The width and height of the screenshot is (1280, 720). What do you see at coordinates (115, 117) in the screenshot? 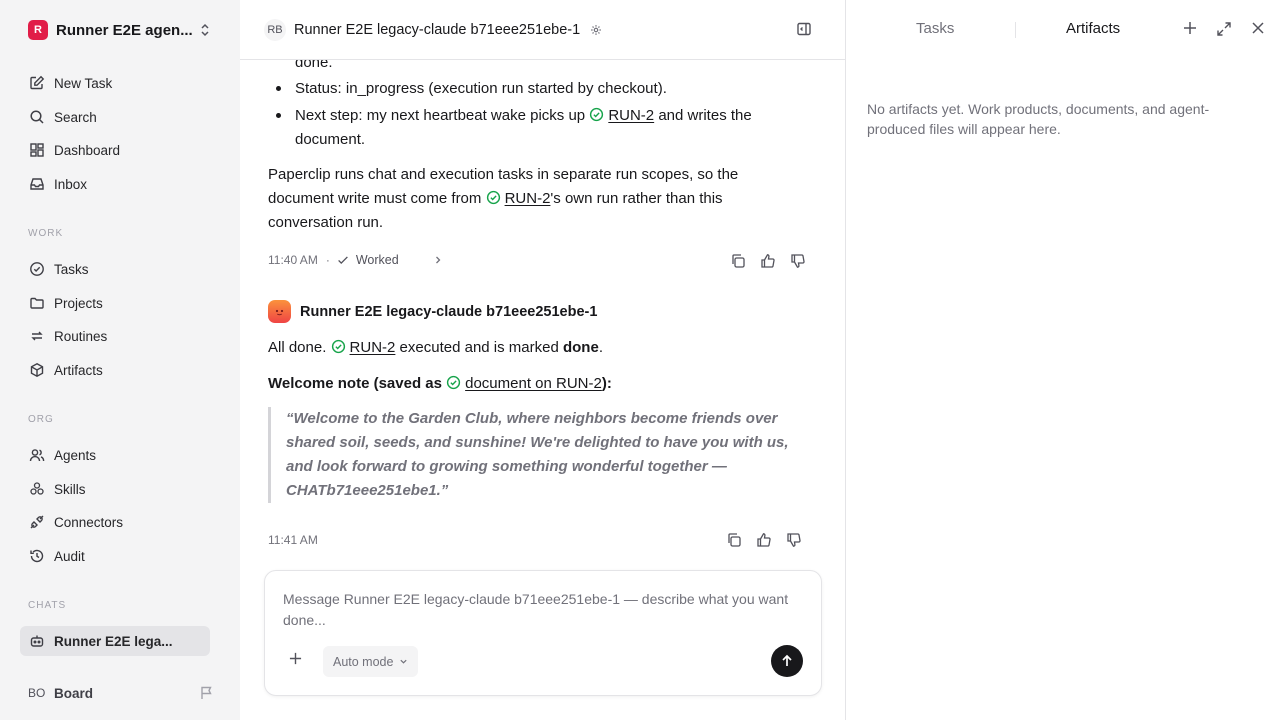
I see `search-button: Search` at bounding box center [115, 117].